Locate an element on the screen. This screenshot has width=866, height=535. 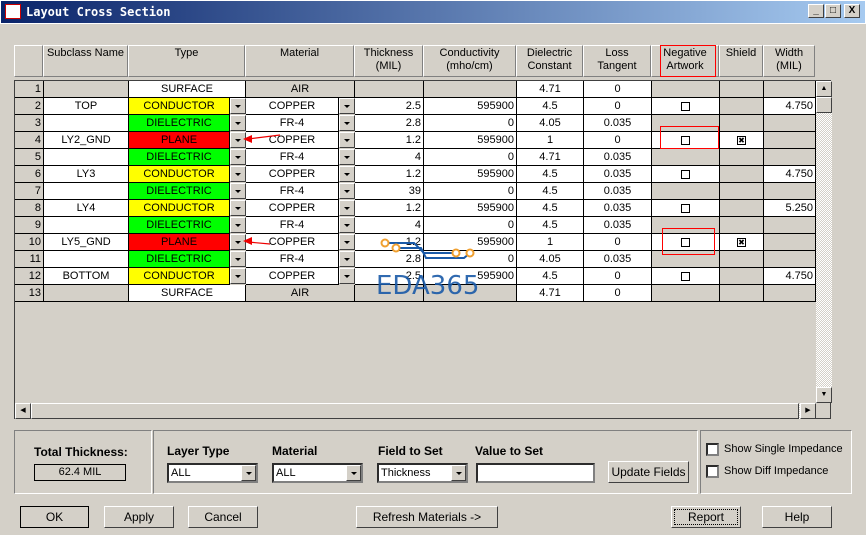
maximize-button: □ is located at coordinates (833, 11).